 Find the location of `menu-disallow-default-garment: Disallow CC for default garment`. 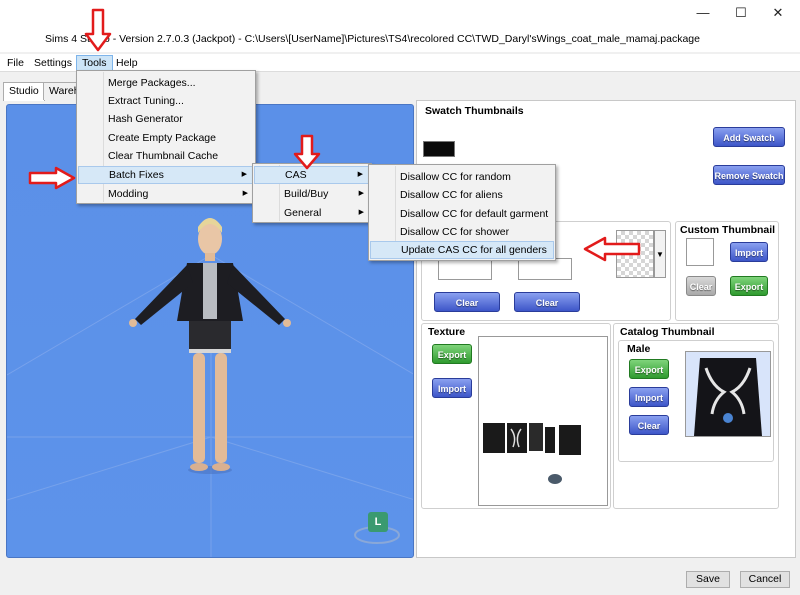

menu-disallow-default-garment: Disallow CC for default garment is located at coordinates (462, 214).